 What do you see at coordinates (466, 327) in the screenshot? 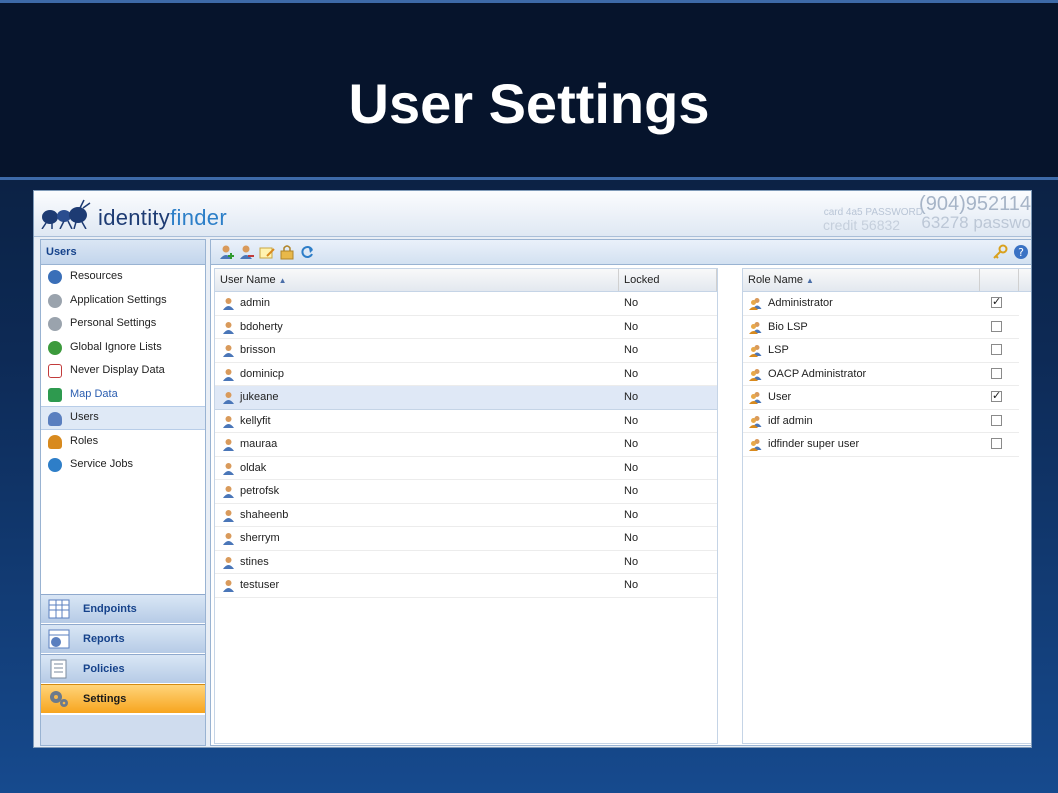
I see `table-row: bdoherty No` at bounding box center [466, 327].